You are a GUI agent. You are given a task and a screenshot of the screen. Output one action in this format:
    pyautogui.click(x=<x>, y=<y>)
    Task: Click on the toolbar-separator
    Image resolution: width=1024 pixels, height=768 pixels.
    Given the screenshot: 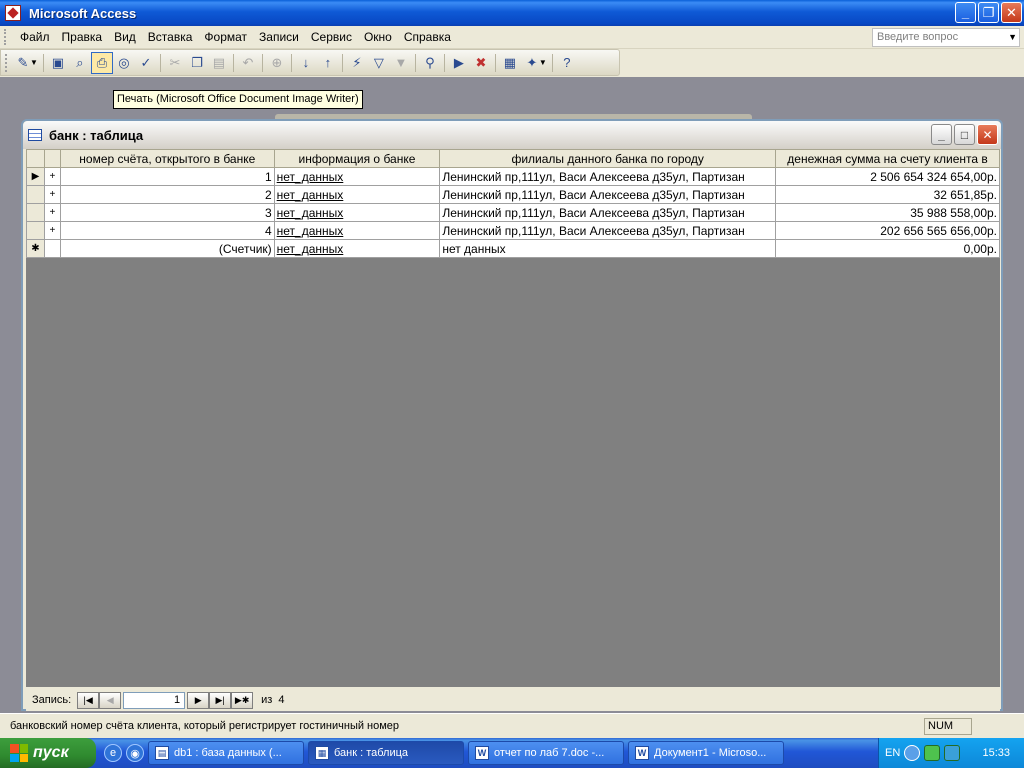 What is the action you would take?
    pyautogui.click(x=43, y=62)
    